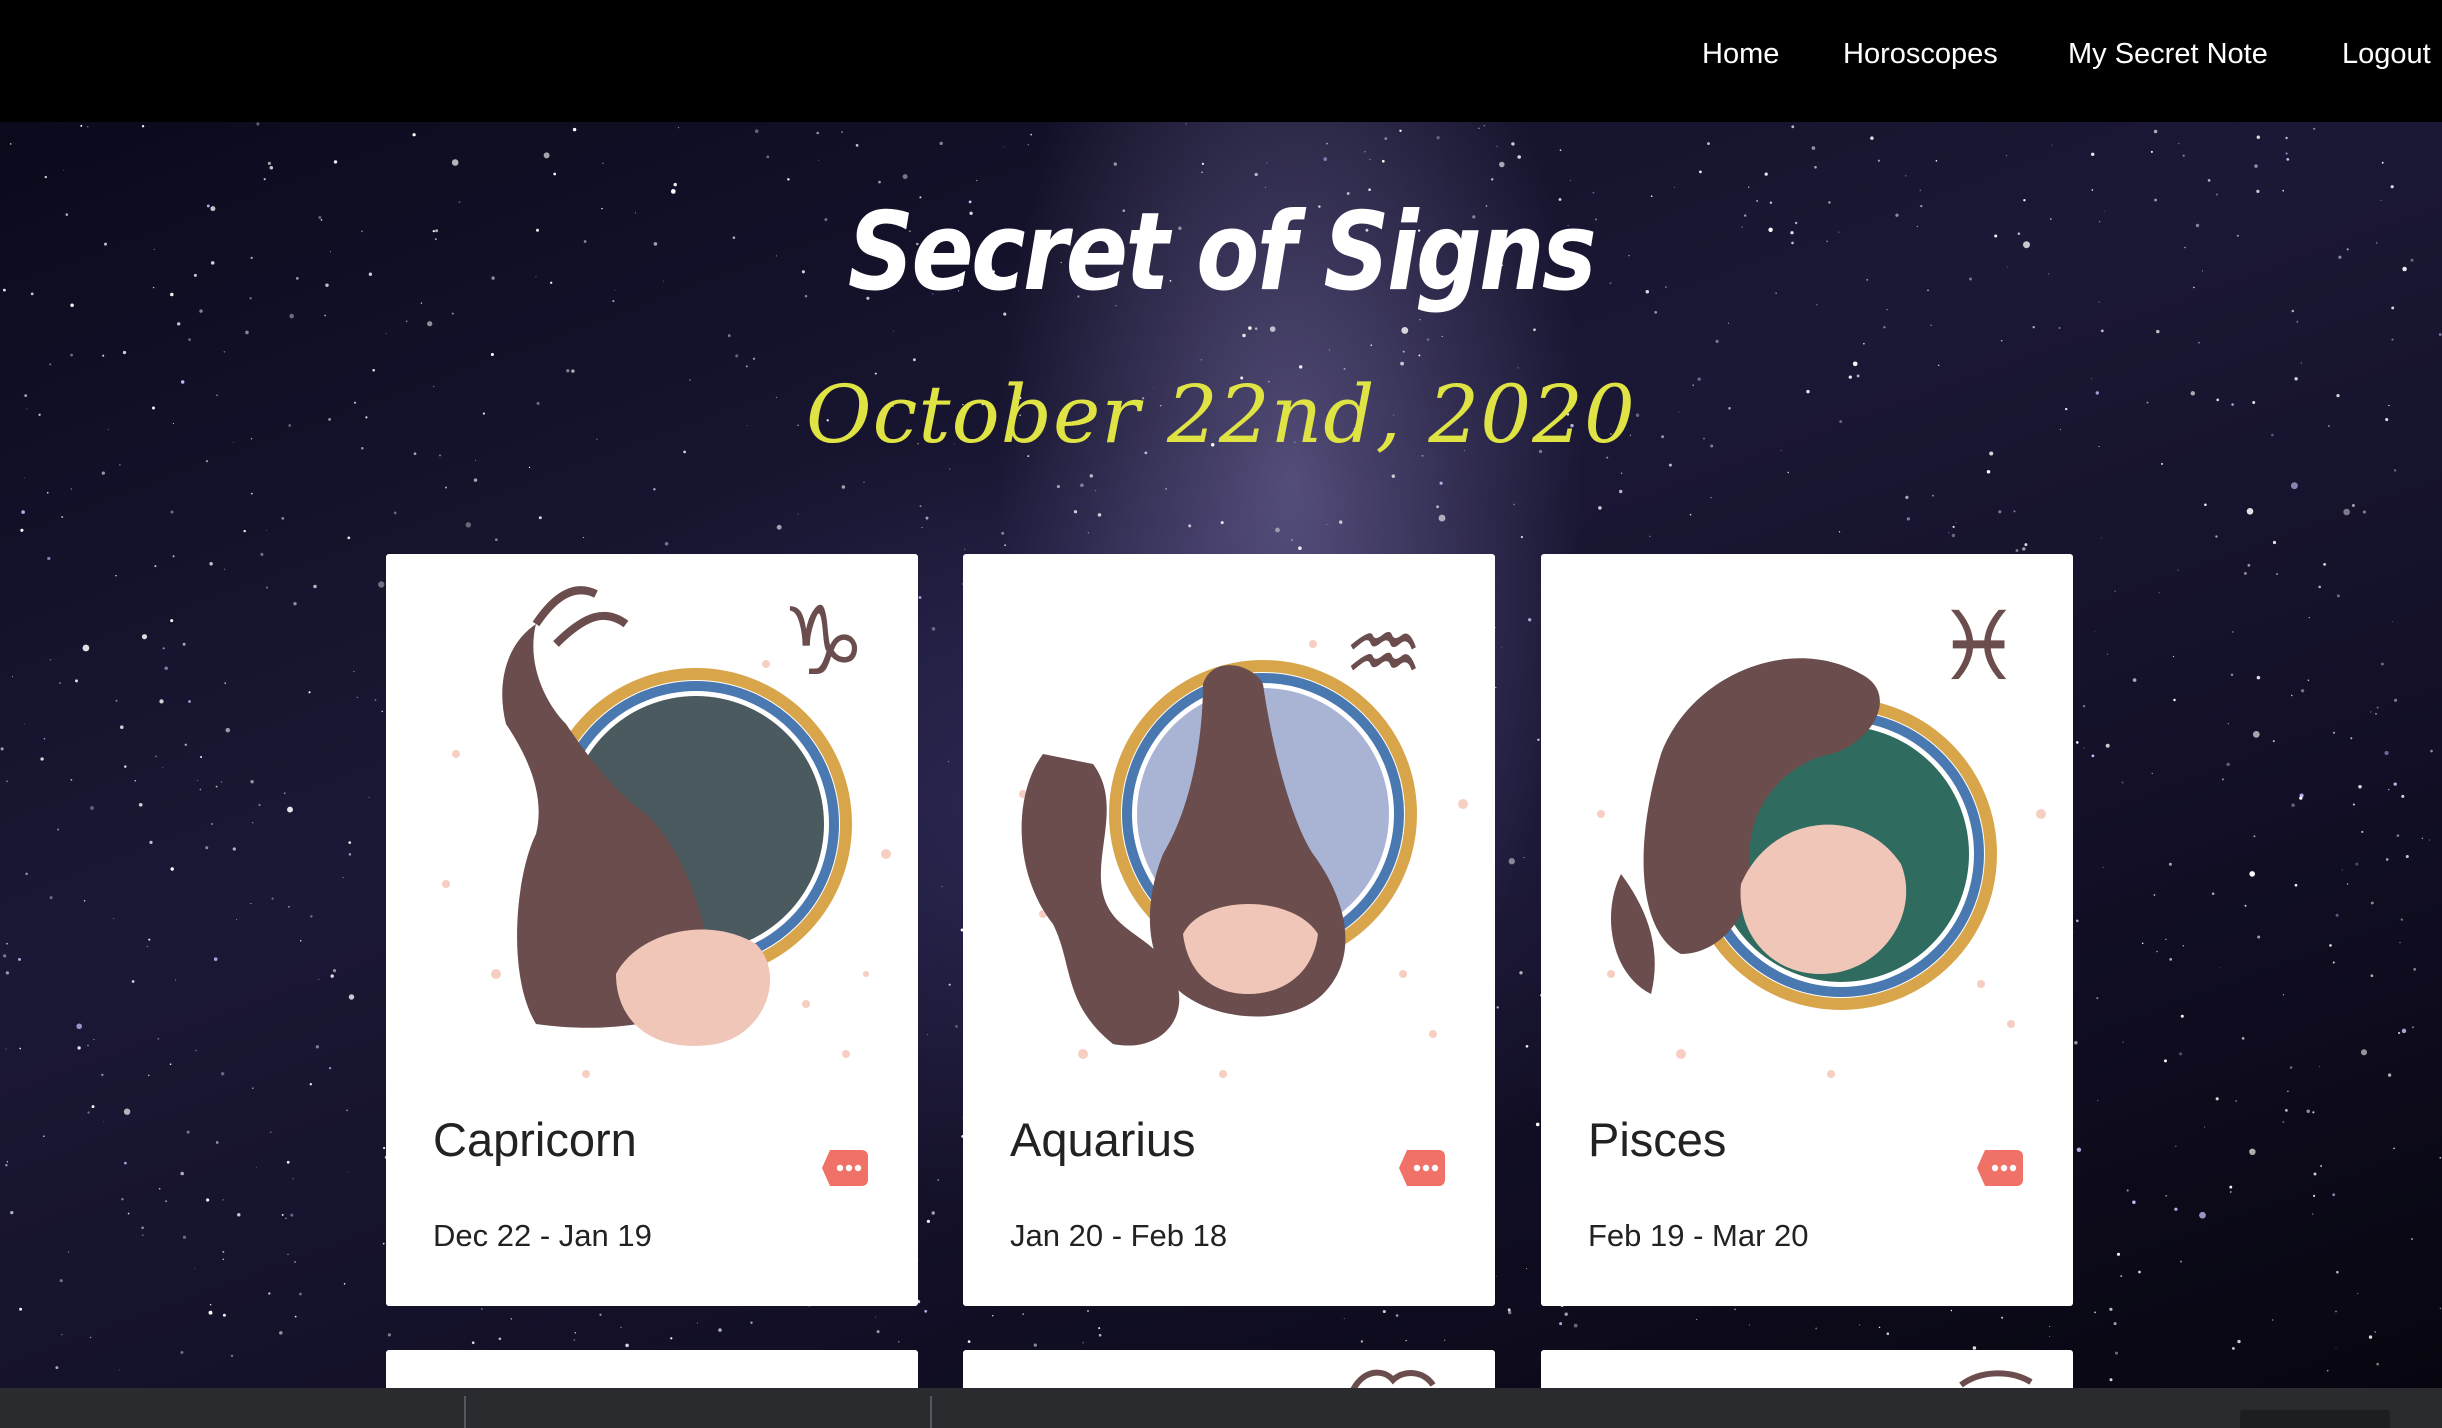 Image resolution: width=2442 pixels, height=1428 pixels. What do you see at coordinates (1920, 54) in the screenshot?
I see `nav-horoscopes: Horoscopes` at bounding box center [1920, 54].